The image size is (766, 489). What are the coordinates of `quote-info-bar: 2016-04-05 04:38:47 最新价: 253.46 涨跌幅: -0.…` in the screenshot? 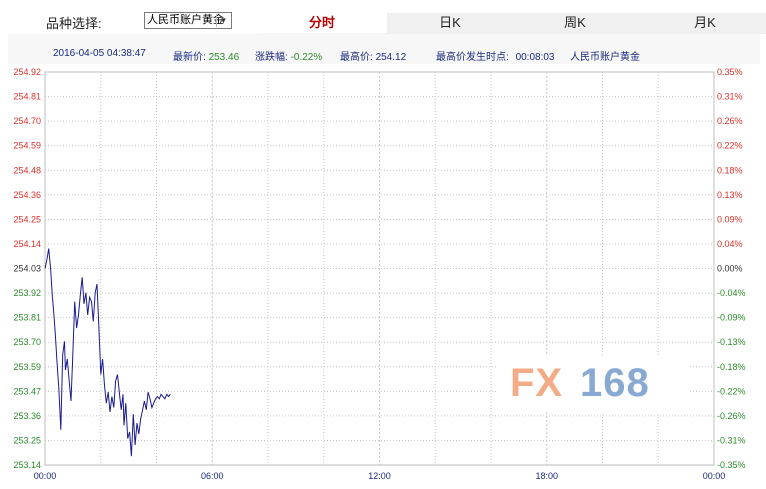 It's located at (384, 49).